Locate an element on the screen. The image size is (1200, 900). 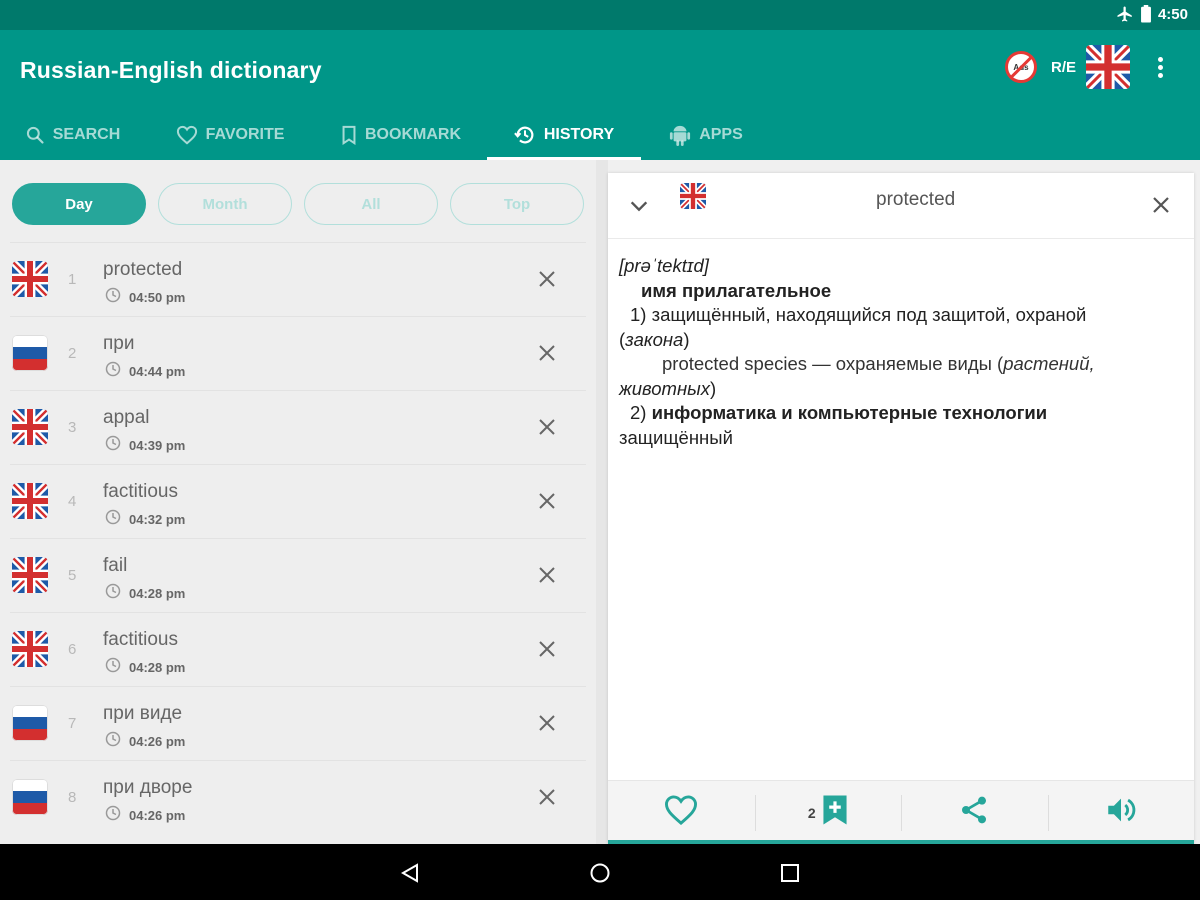
share-button is located at coordinates (974, 812).